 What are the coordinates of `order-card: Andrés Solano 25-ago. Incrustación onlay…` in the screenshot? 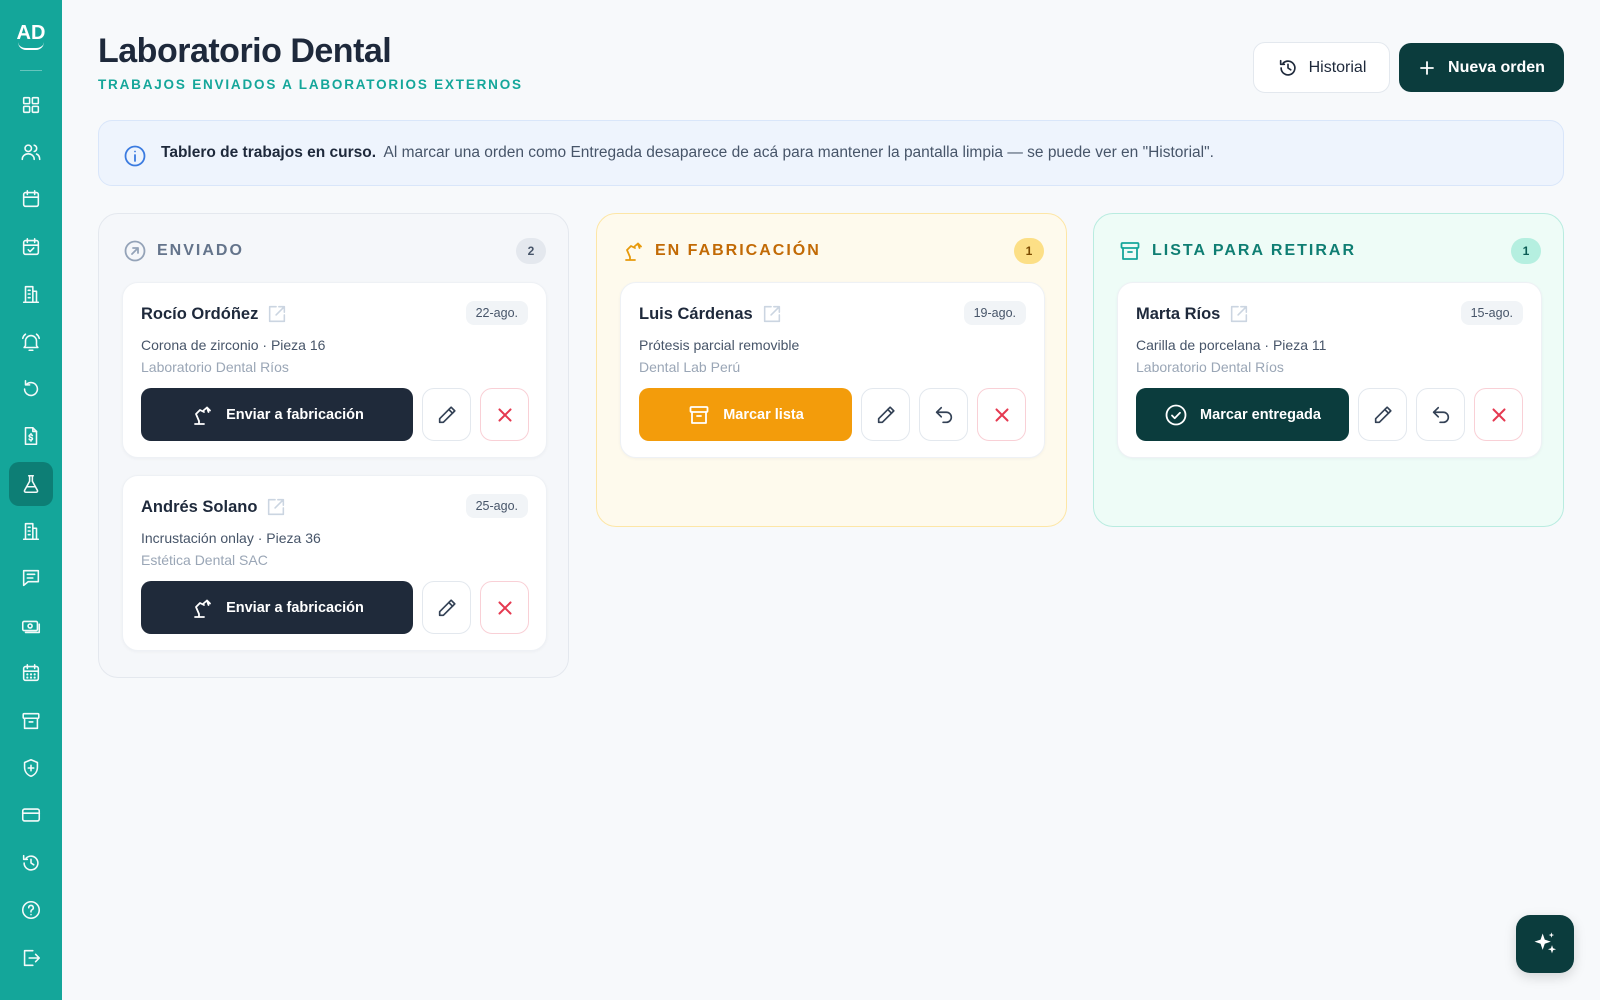 It's located at (334, 563).